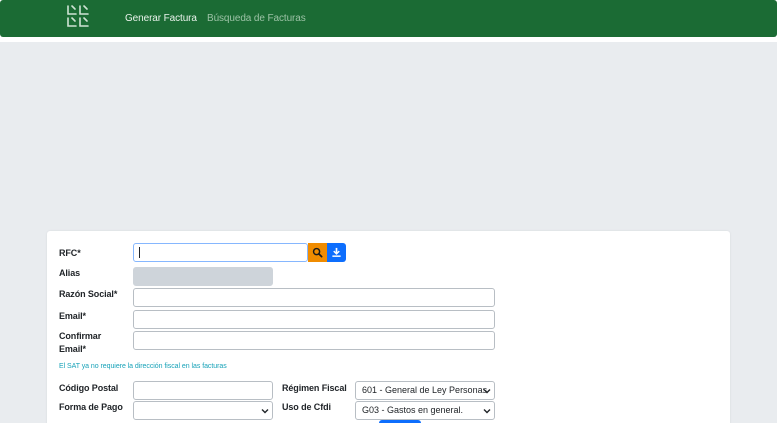 The height and width of the screenshot is (423, 777). What do you see at coordinates (203, 410) in the screenshot?
I see `forma-pago-select` at bounding box center [203, 410].